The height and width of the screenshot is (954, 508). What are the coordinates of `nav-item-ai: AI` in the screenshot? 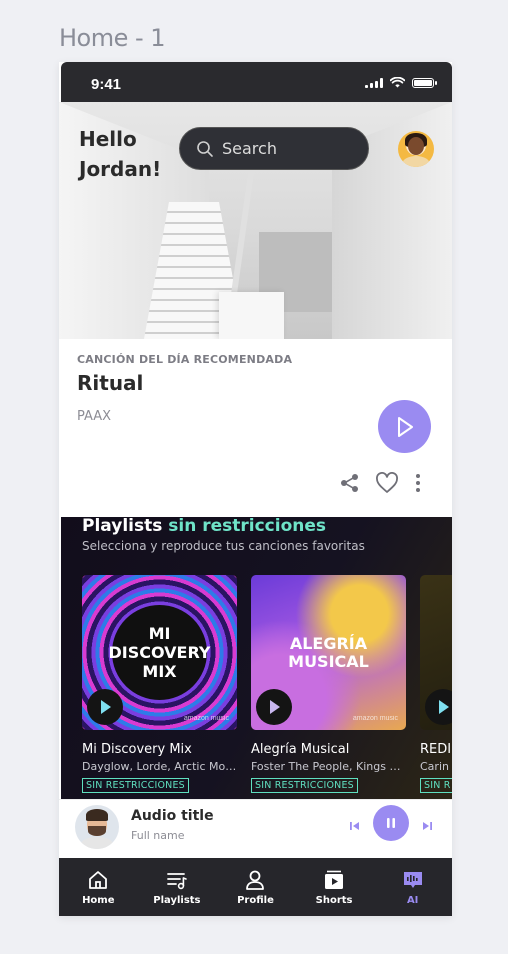 It's located at (412, 887).